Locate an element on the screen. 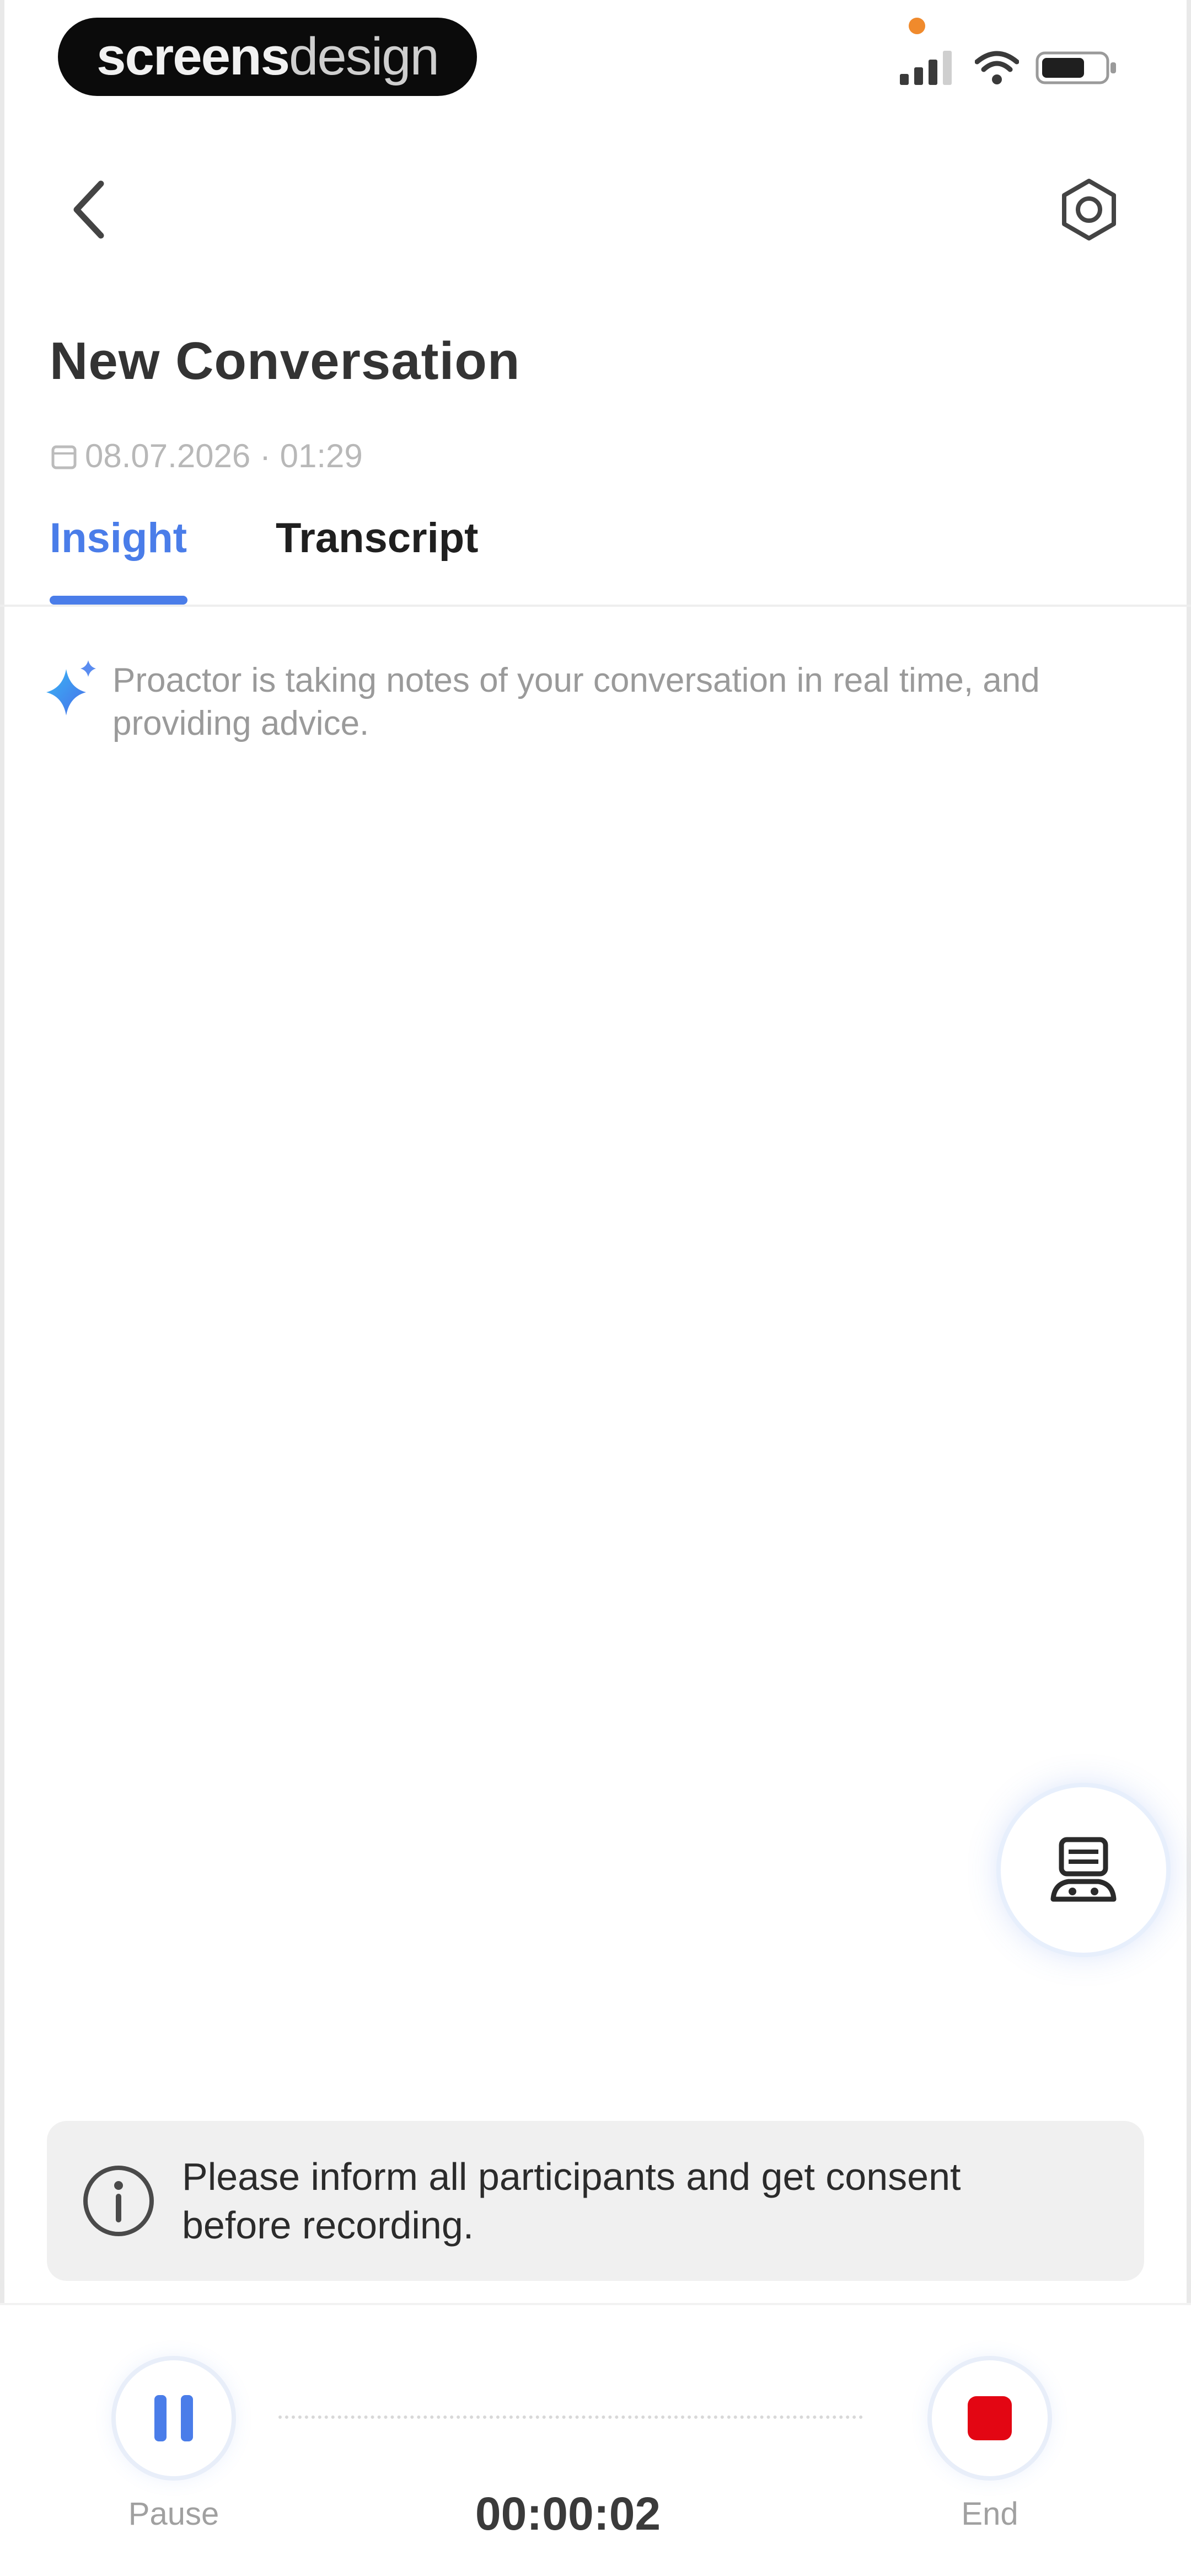 The image size is (1191, 2576). pause-icon is located at coordinates (173, 2418).